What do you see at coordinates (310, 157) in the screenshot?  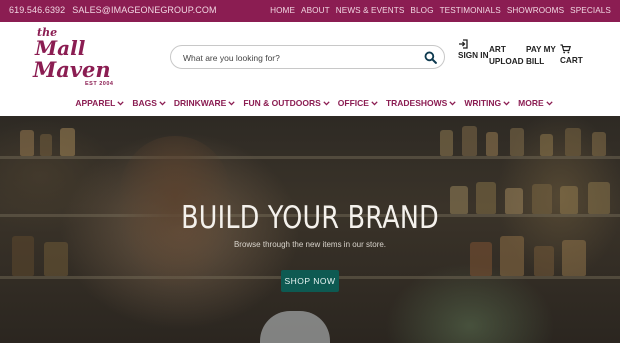 I see `shelf` at bounding box center [310, 157].